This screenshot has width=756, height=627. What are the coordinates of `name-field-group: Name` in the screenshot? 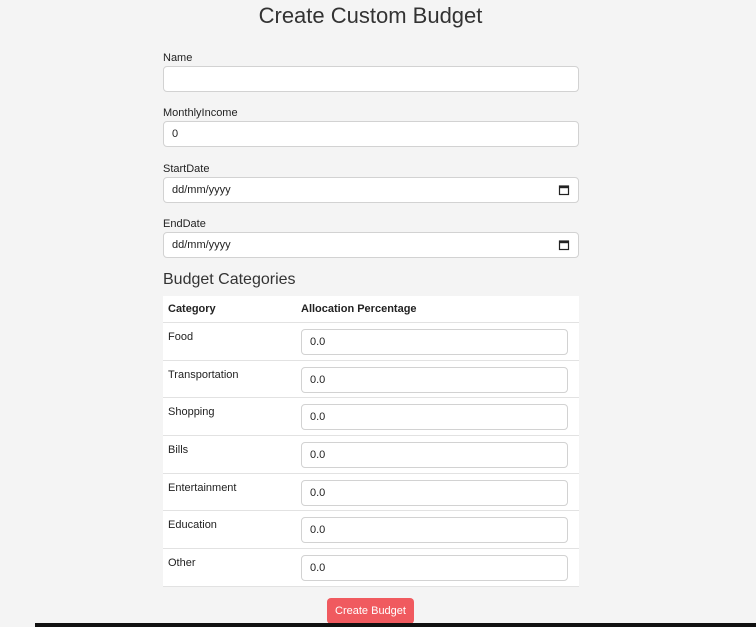 It's located at (371, 77).